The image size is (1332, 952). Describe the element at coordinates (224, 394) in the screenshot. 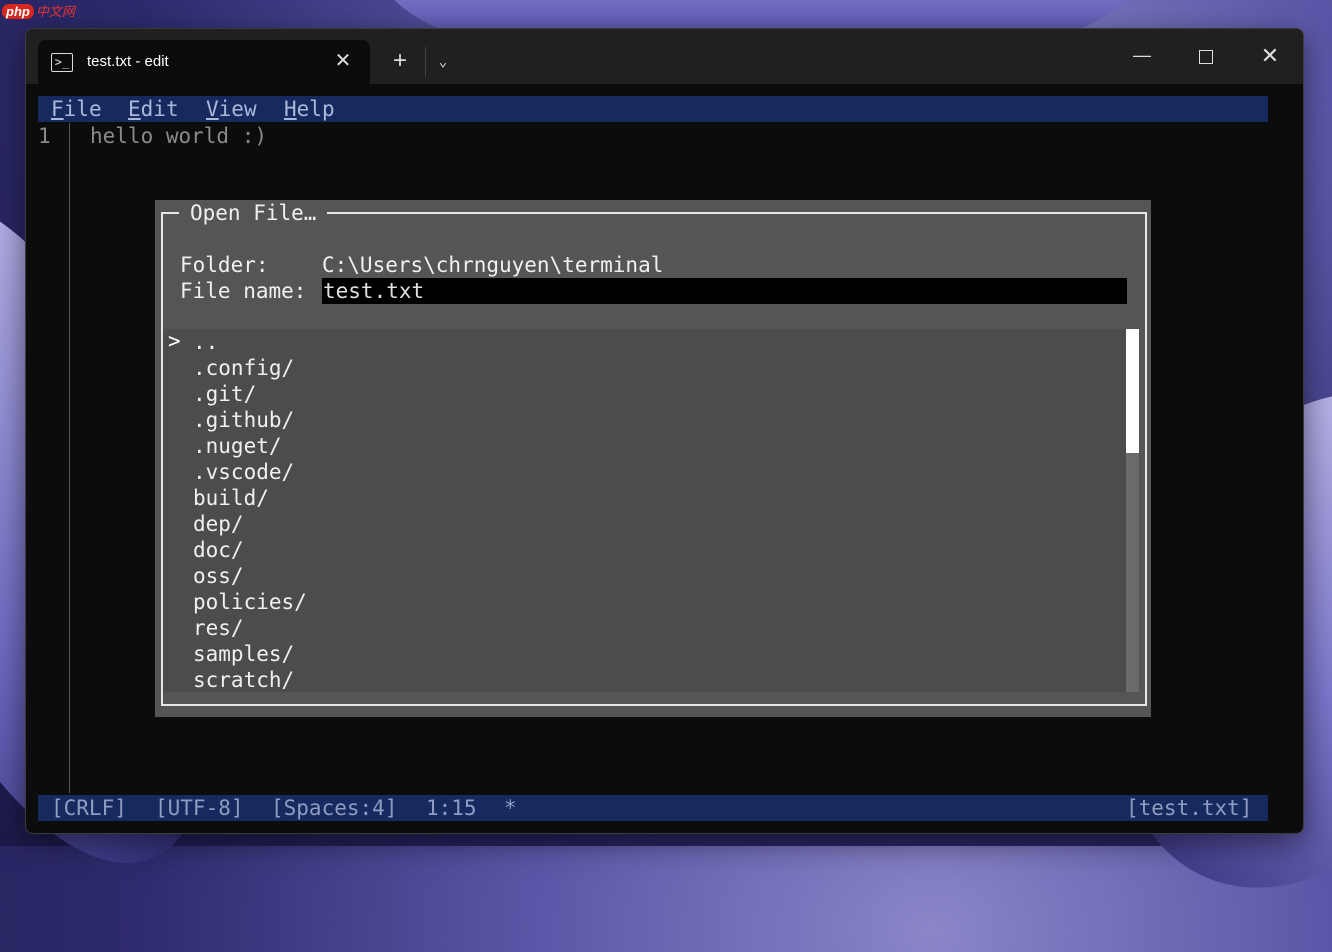

I see `file-list-item: .git/` at that location.